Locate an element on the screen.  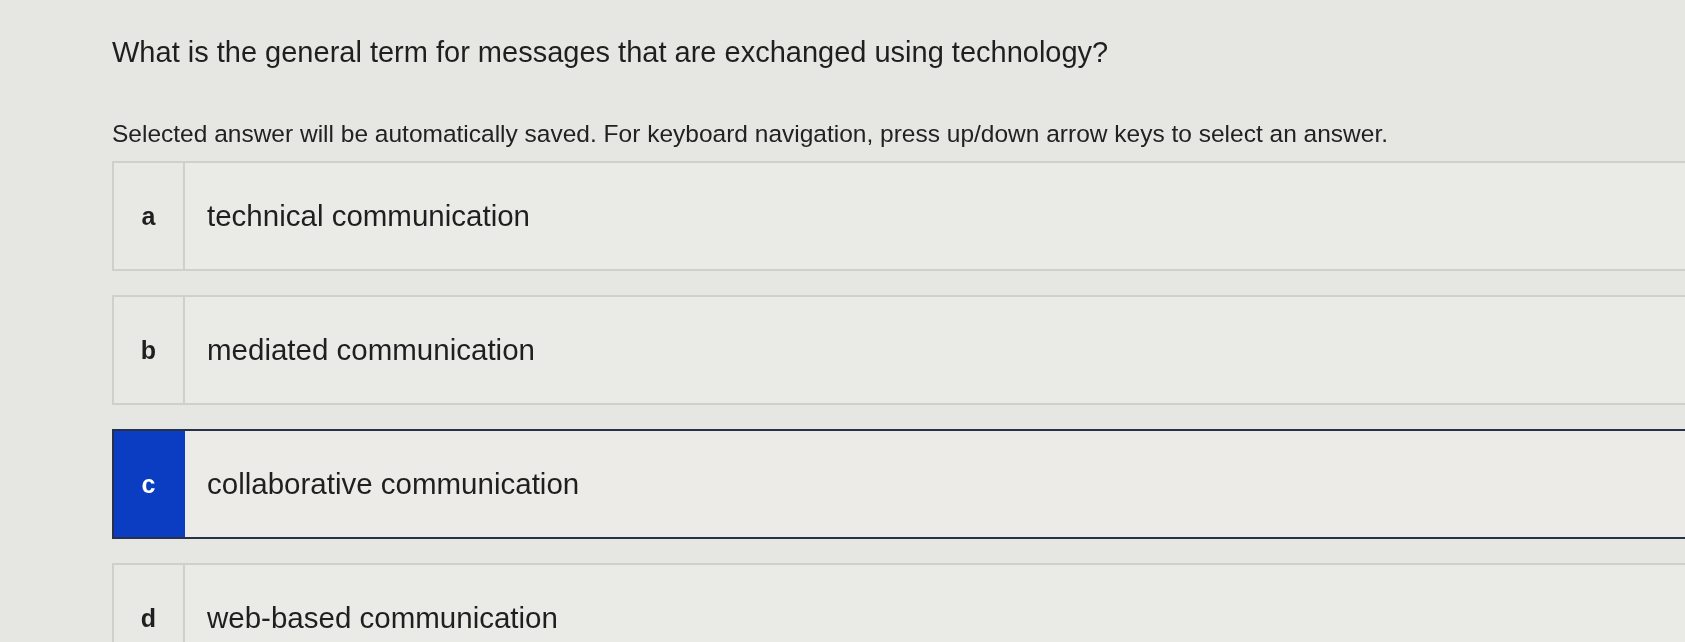
question-text: What is the general term for messages that are exchanged using technology? is located at coordinates (611, 52).